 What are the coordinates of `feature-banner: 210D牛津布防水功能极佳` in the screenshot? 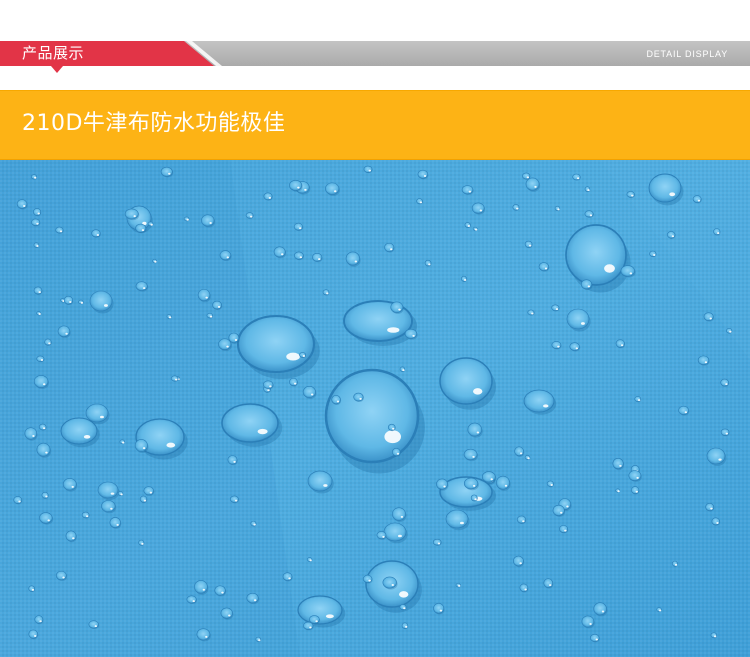 It's located at (375, 125).